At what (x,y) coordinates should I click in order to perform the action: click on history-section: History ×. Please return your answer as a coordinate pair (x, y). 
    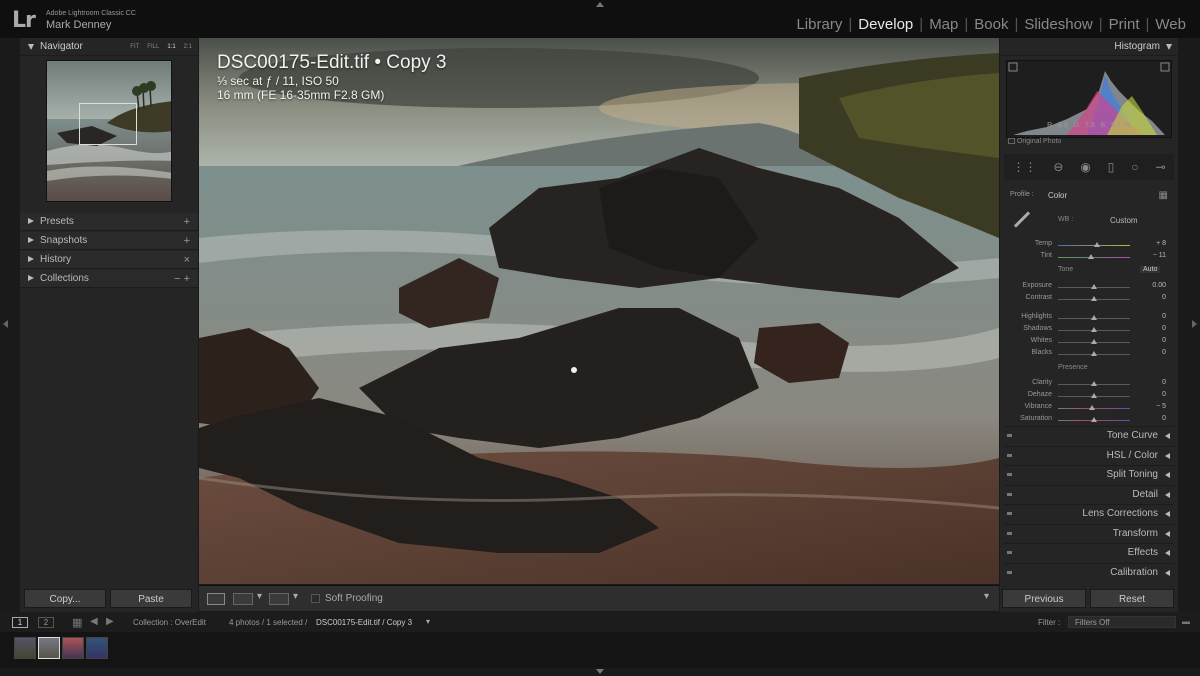
    Looking at the image, I should click on (109, 260).